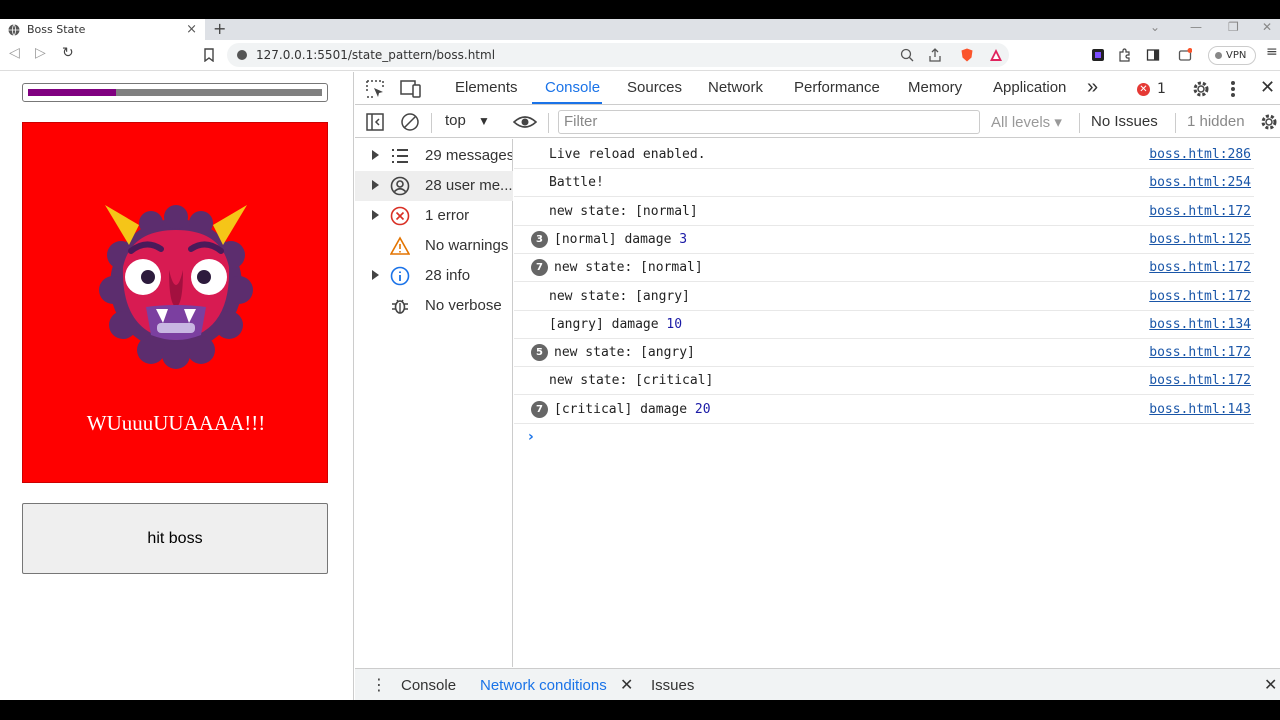 The height and width of the screenshot is (720, 1280). I want to click on customize-menu-icon, so click(1233, 89).